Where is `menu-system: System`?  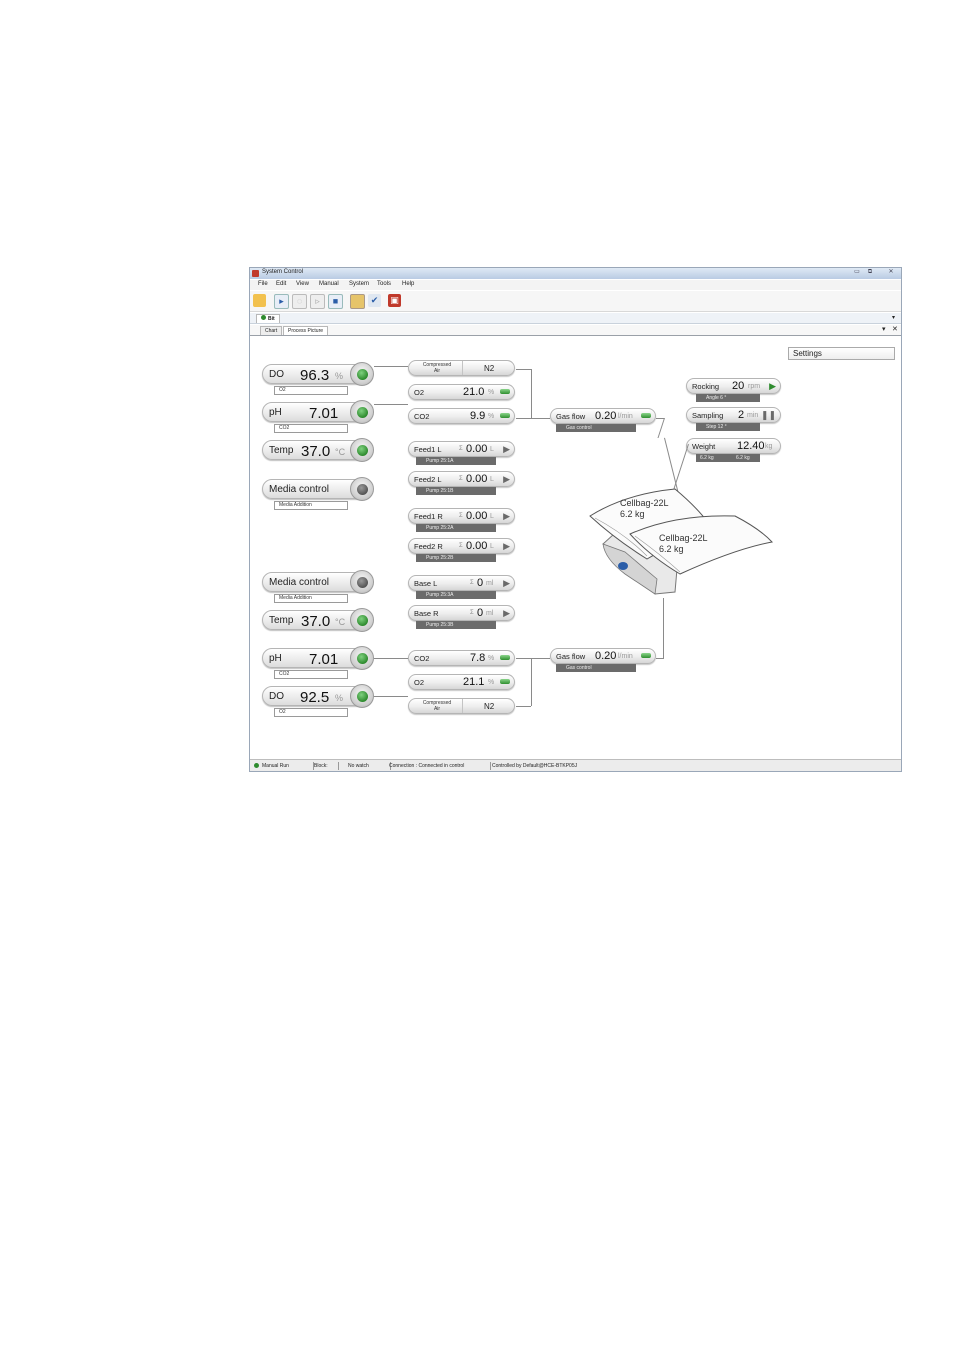 menu-system: System is located at coordinates (359, 284).